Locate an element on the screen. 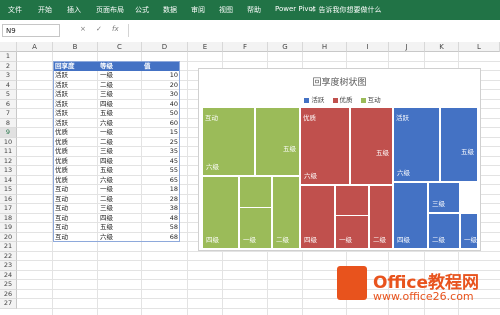  row-header-9: 9 is located at coordinates (8, 133).